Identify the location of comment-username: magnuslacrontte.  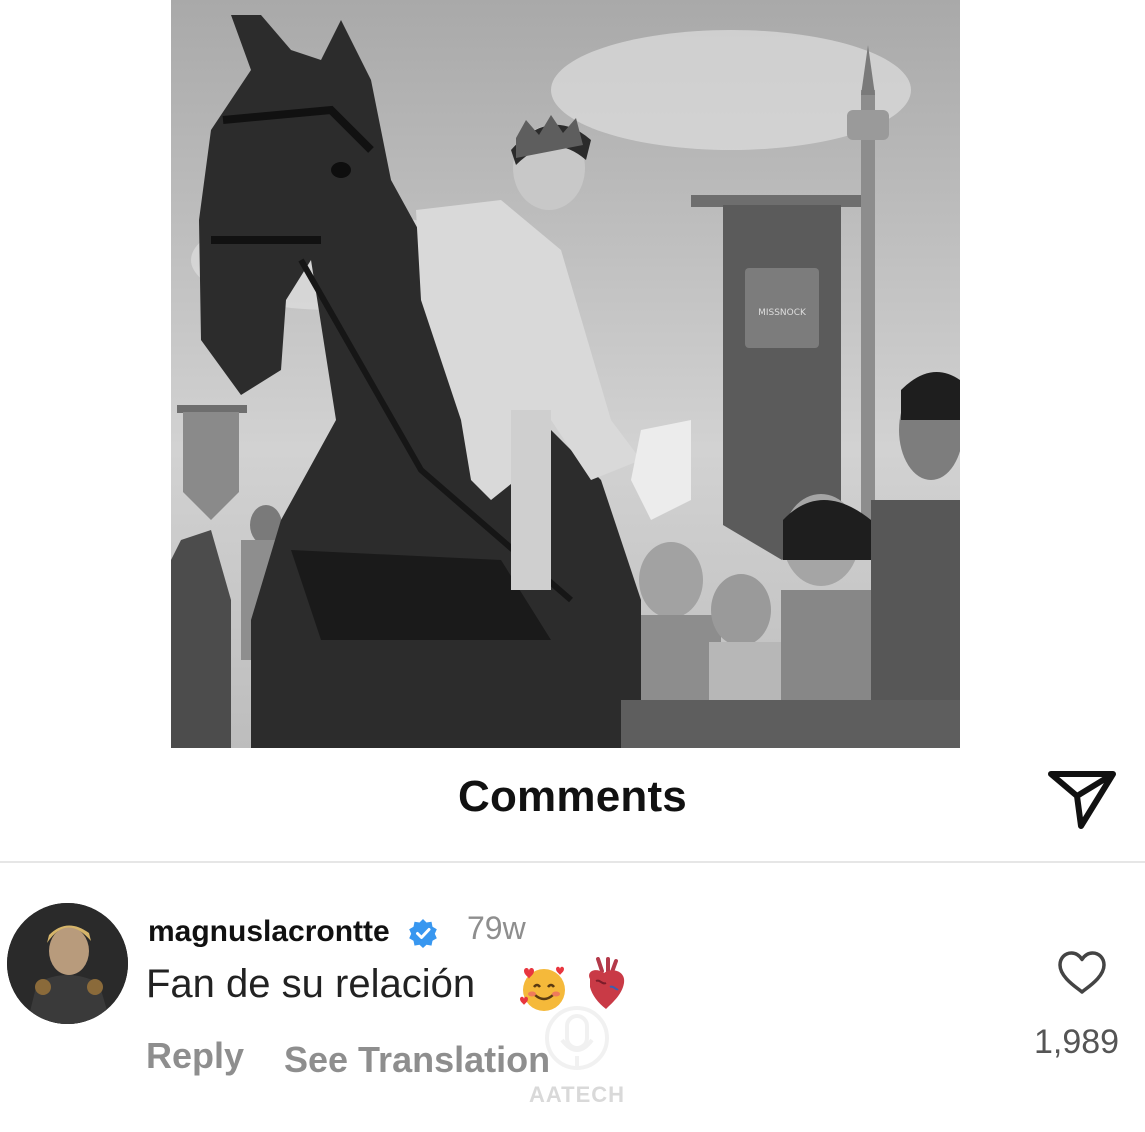
(269, 932).